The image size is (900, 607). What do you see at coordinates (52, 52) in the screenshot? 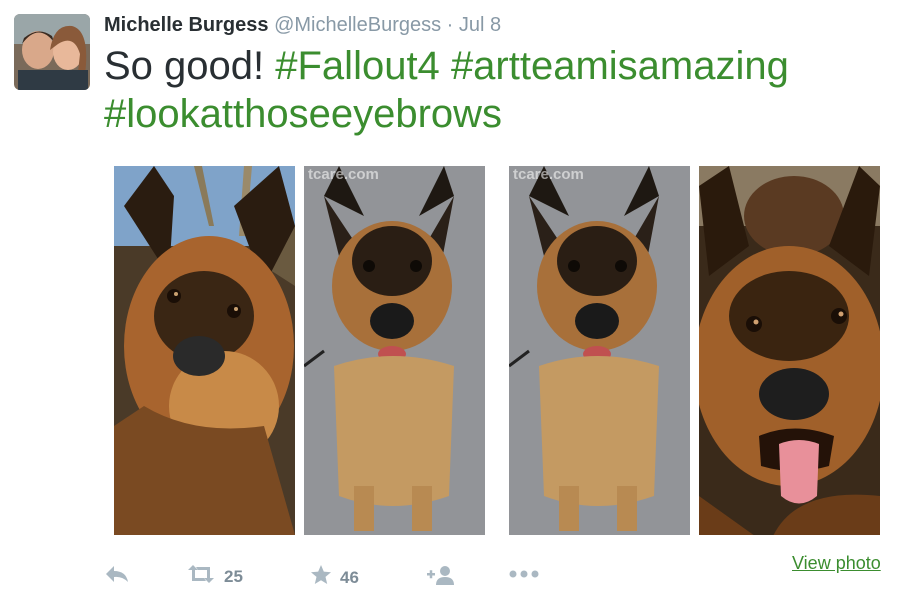
I see `avatar` at bounding box center [52, 52].